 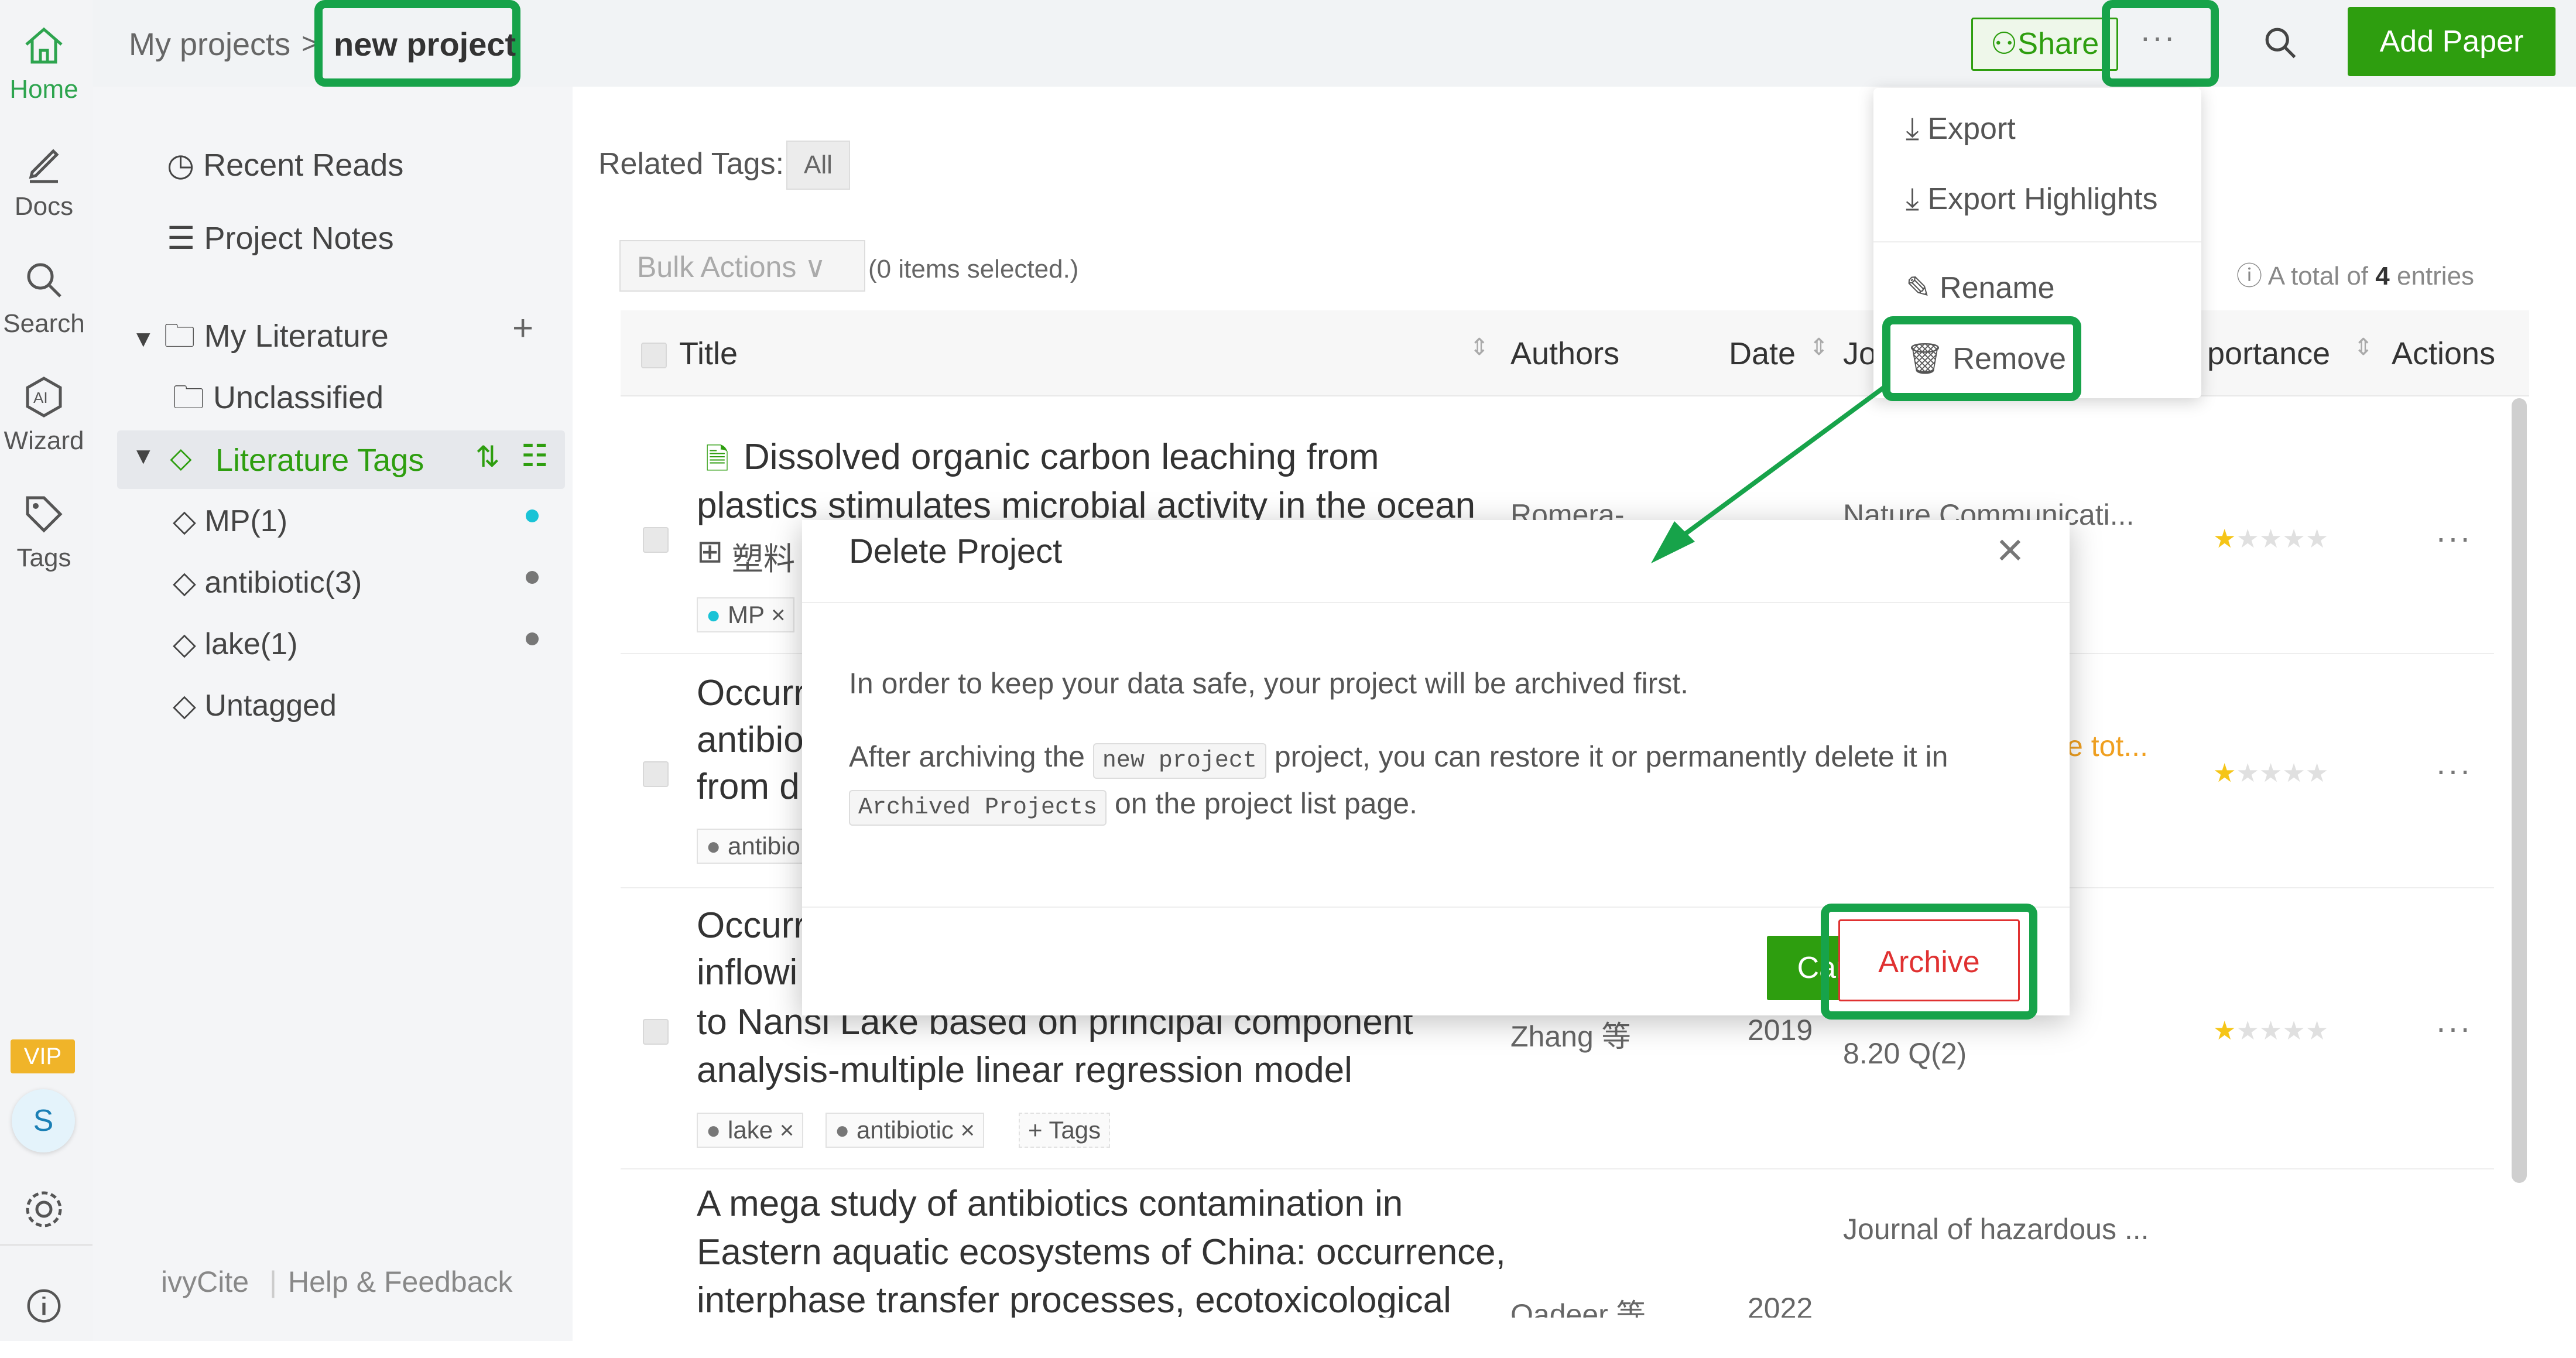 I want to click on help-feedback-link: Help & Feedback, so click(x=400, y=1282).